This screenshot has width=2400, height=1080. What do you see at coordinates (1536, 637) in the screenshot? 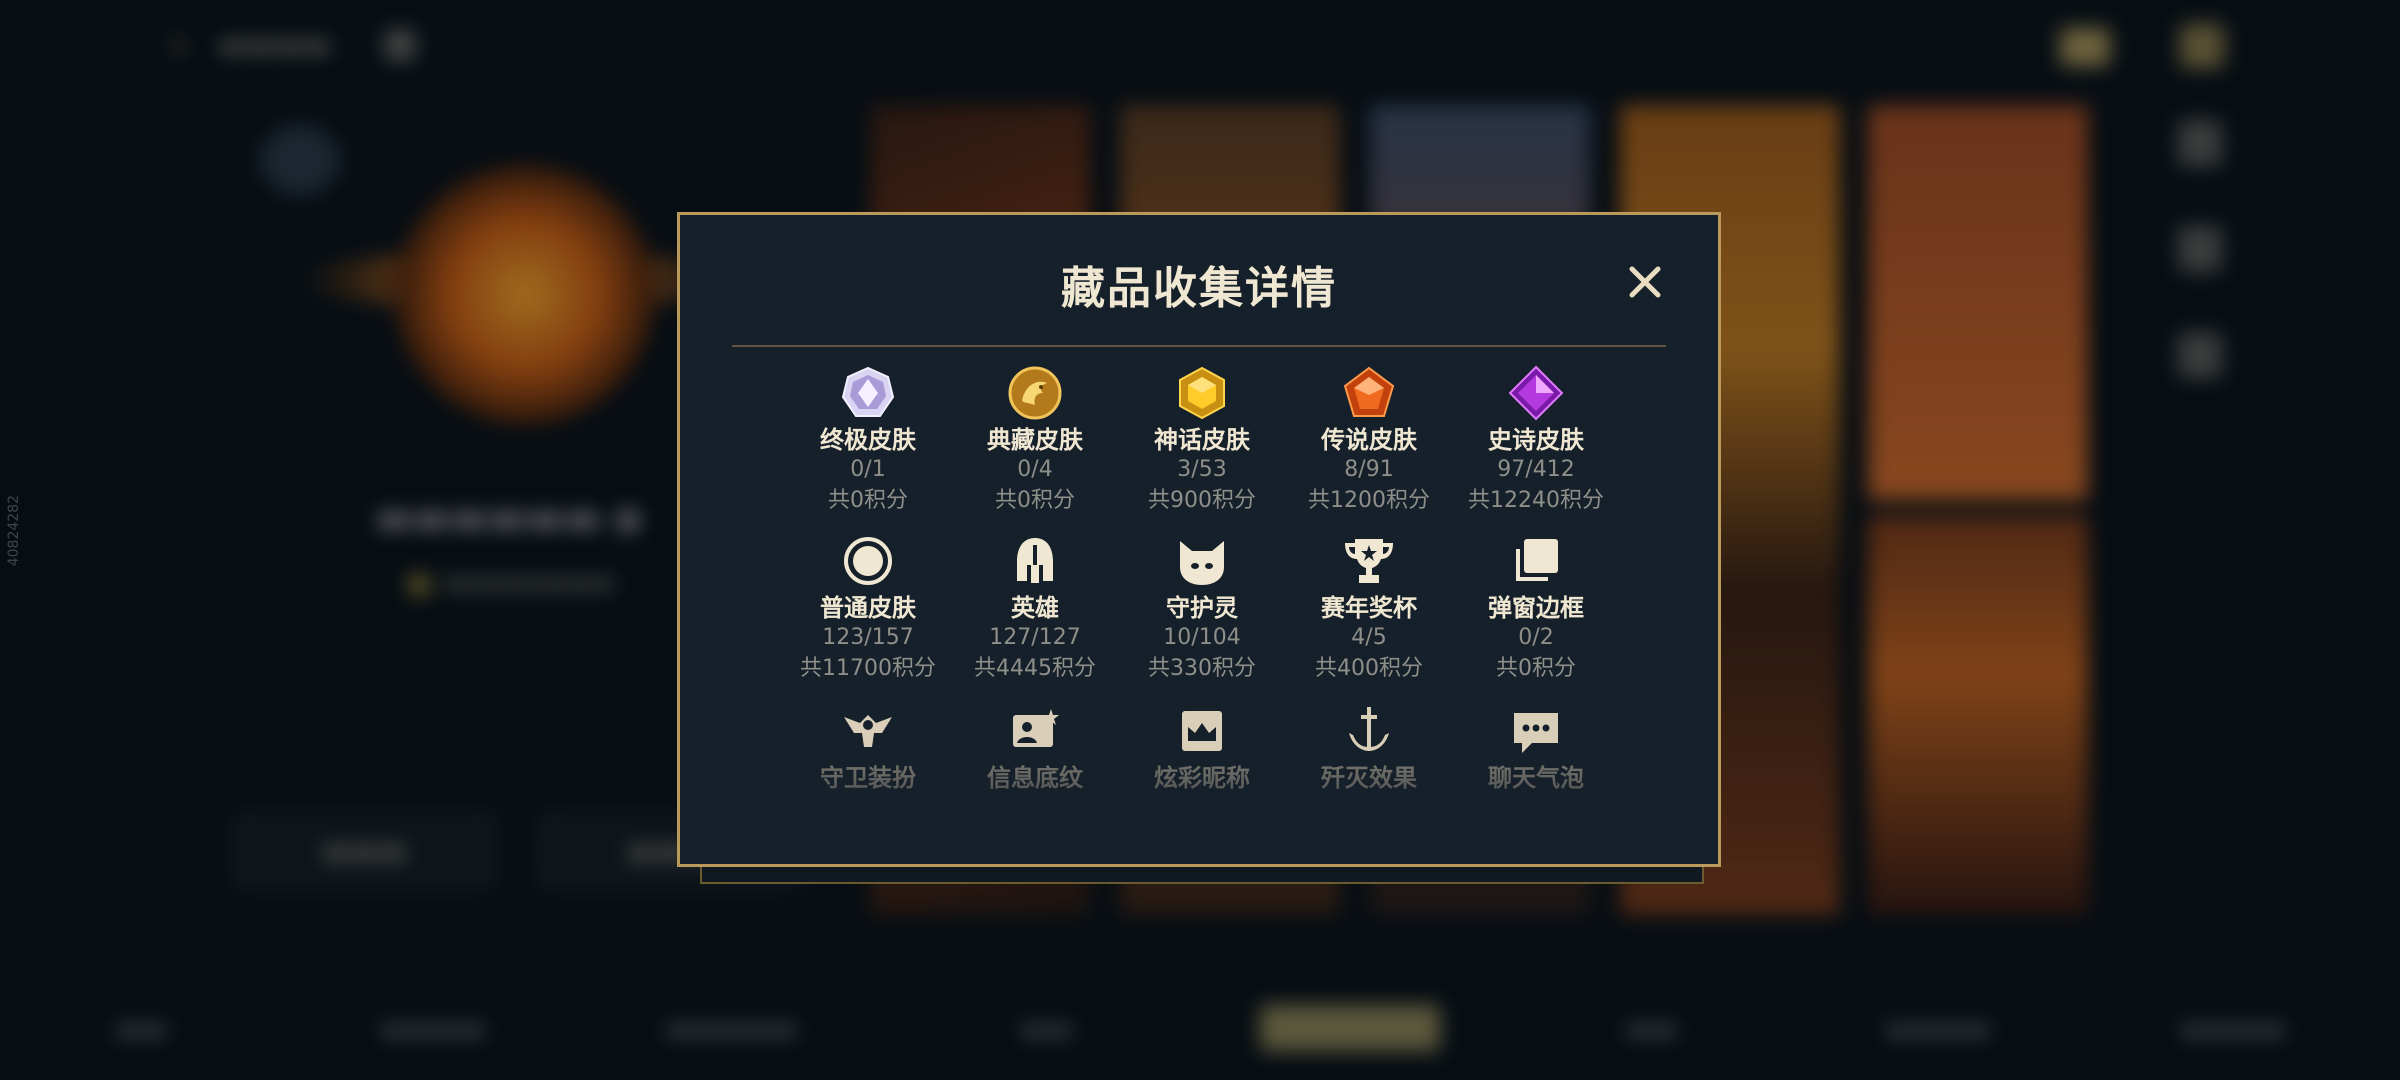
I see `category-count: 0/2` at bounding box center [1536, 637].